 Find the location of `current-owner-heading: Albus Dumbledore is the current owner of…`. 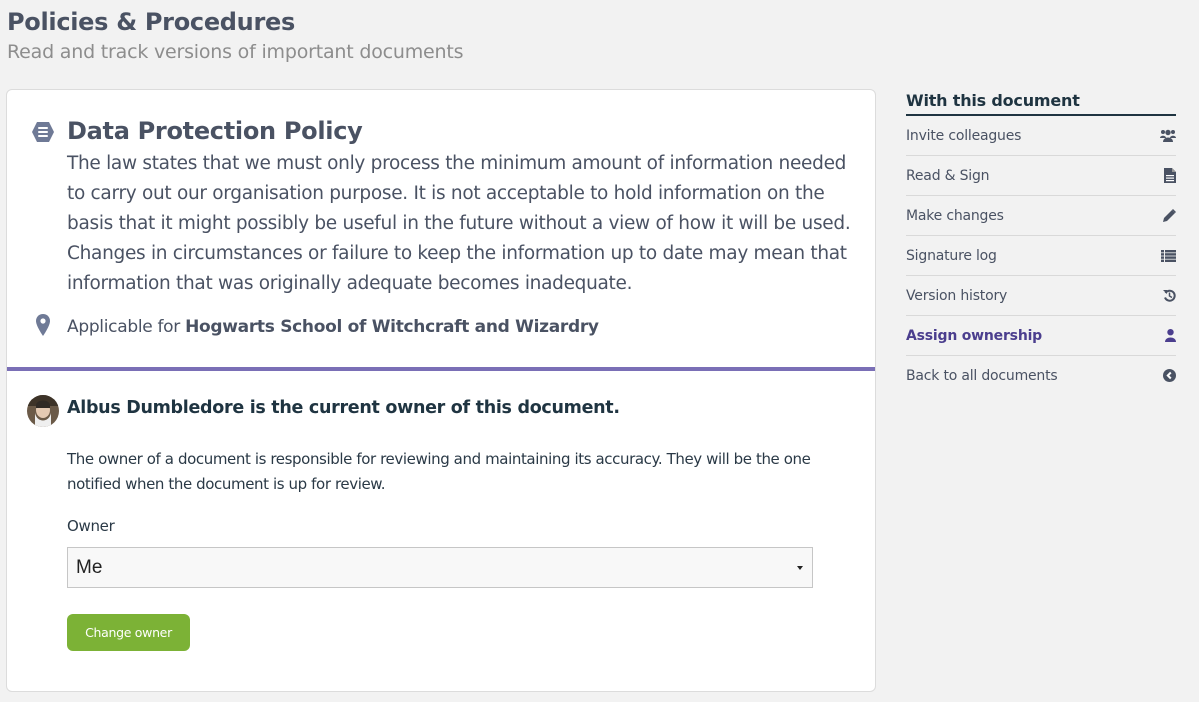

current-owner-heading: Albus Dumbledore is the current owner of… is located at coordinates (343, 408).